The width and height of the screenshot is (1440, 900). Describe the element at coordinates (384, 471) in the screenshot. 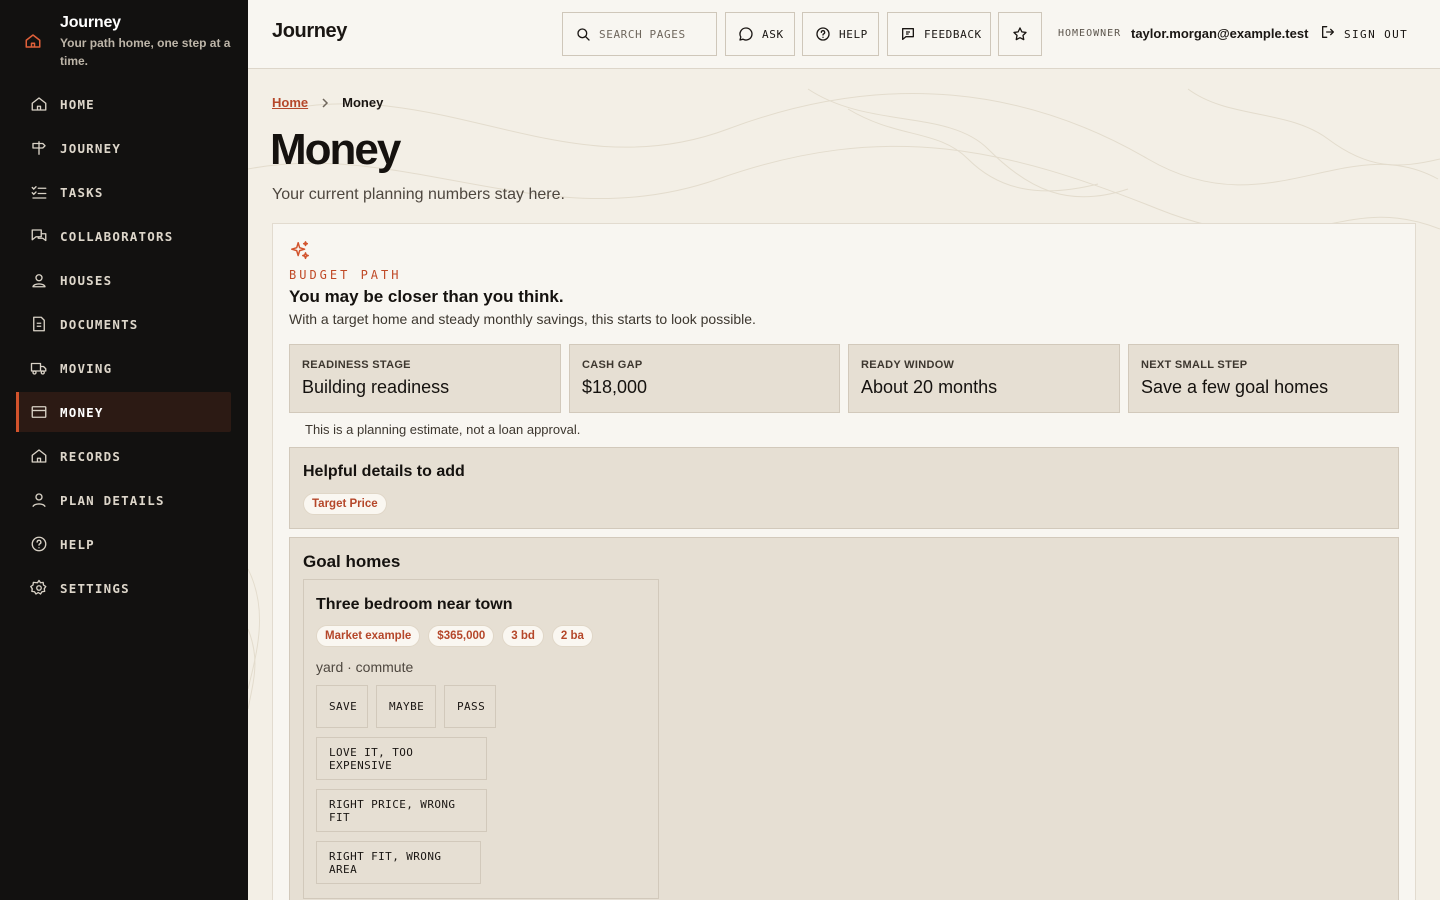

I see `helpful-details-title: Helpful details to add` at that location.